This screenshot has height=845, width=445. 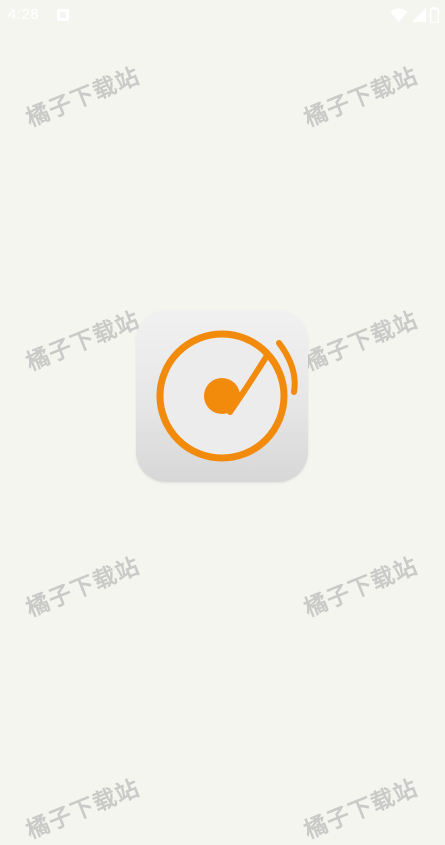 What do you see at coordinates (63, 15) in the screenshot?
I see `notification-icon` at bounding box center [63, 15].